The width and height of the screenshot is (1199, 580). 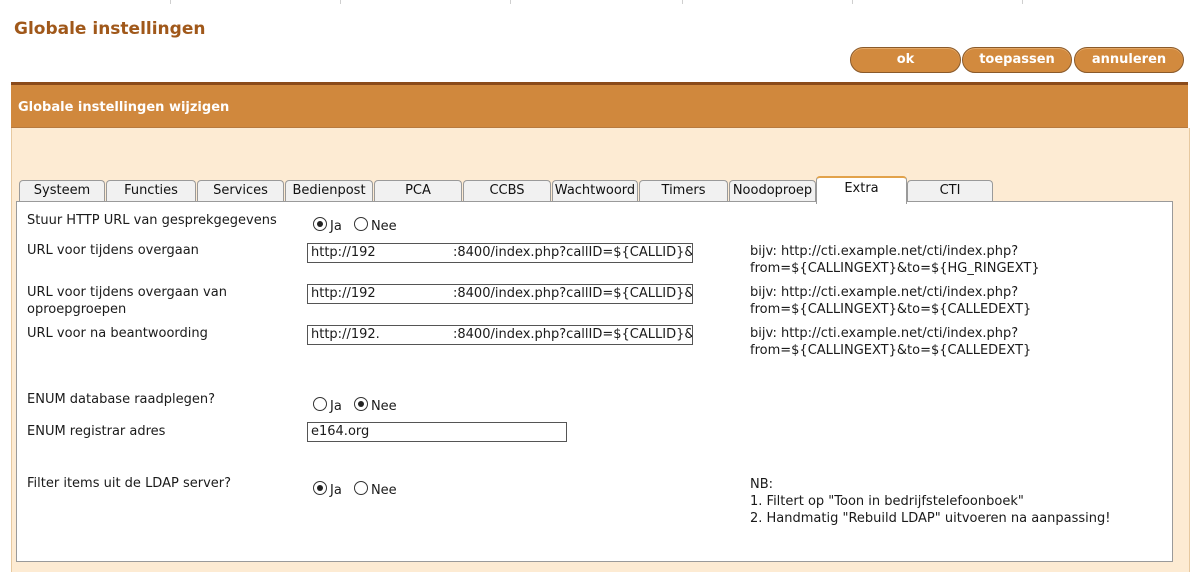 I want to click on http-url-no-label: Nee, so click(x=383, y=226).